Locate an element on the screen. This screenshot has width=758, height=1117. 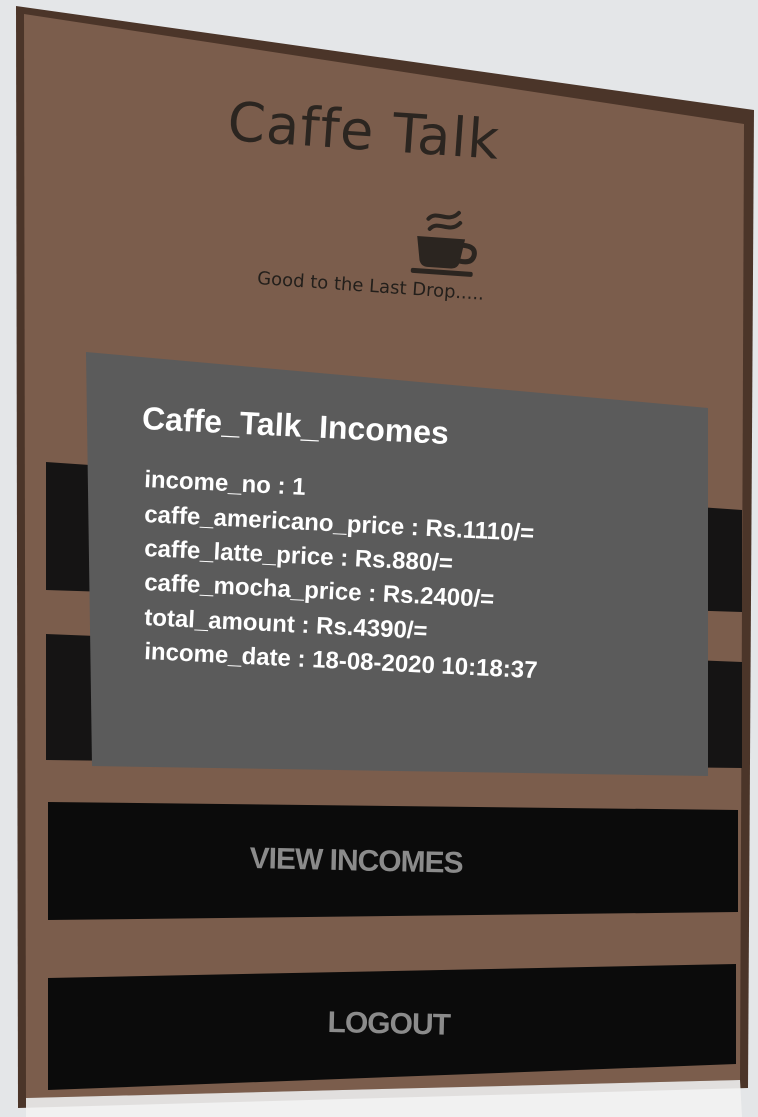
total-amount-line: total_amount : Rs.4390/= is located at coordinates (286, 624).